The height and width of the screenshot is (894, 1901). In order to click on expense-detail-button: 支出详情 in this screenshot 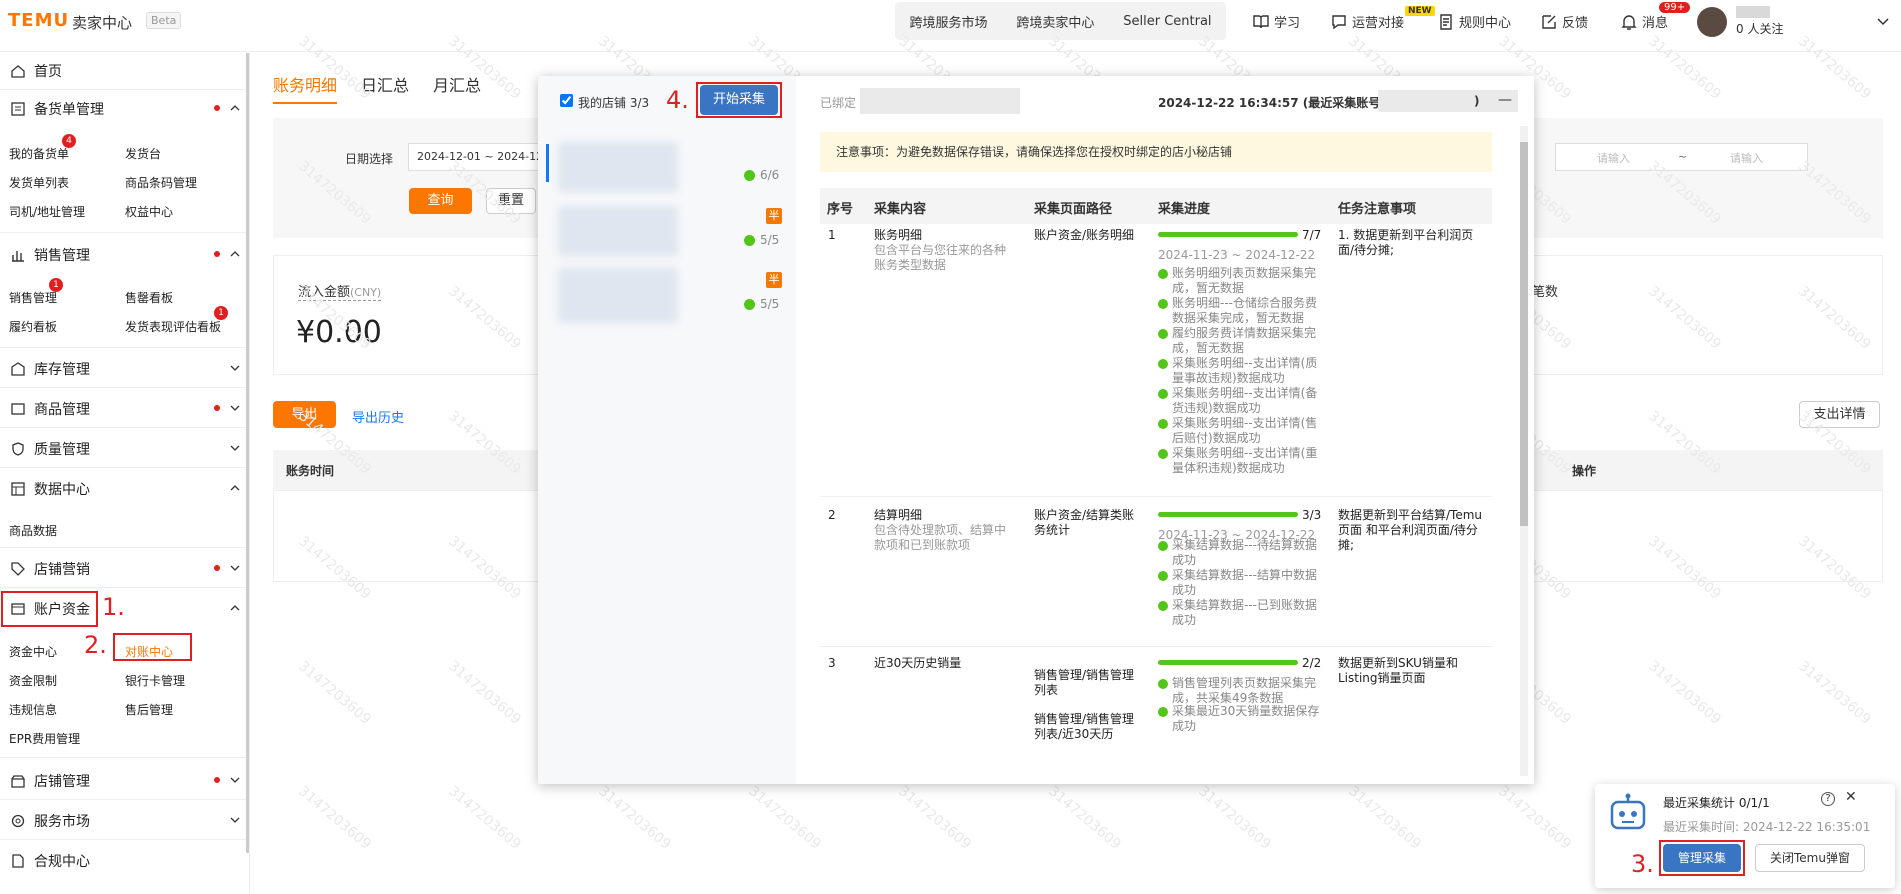, I will do `click(1839, 414)`.